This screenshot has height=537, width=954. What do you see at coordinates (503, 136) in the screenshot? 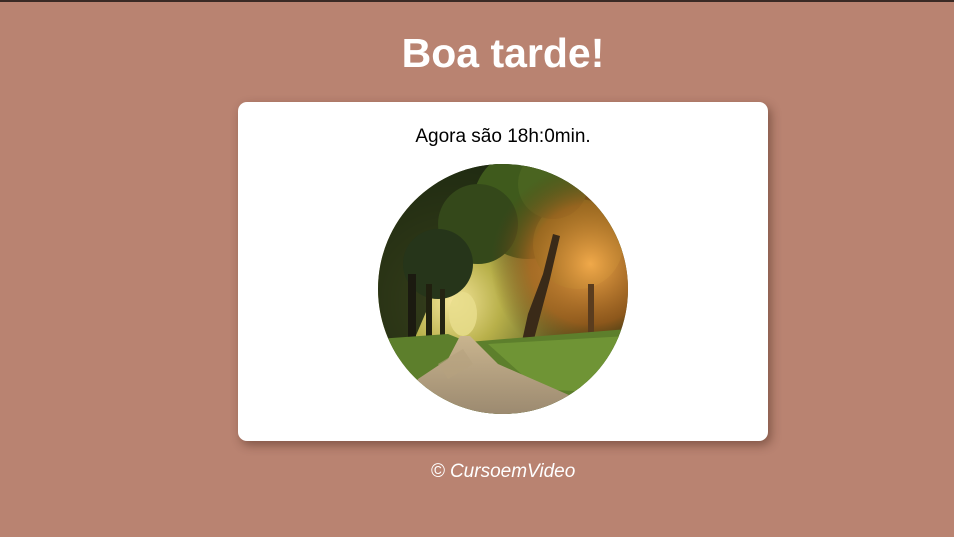
I see `current-time-text: Agora são 18h:0min.` at bounding box center [503, 136].